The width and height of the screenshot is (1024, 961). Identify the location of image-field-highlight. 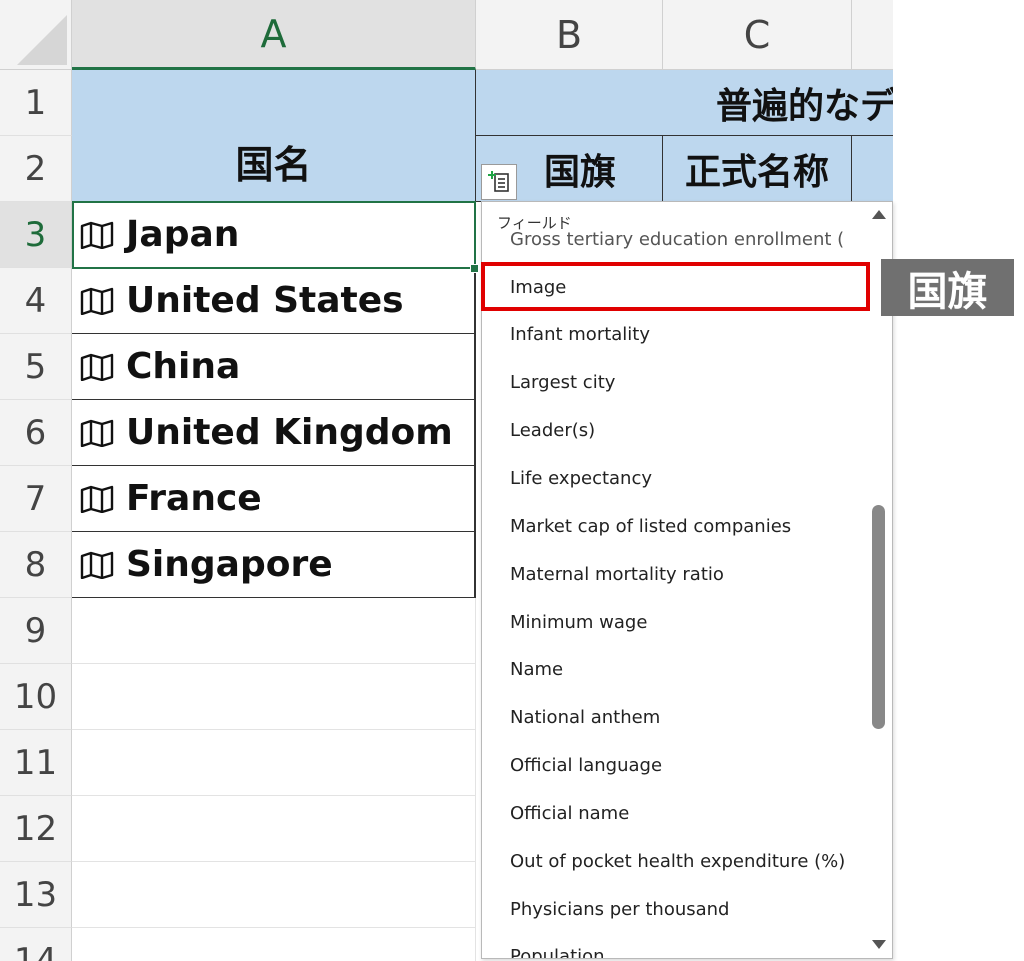
(675, 286).